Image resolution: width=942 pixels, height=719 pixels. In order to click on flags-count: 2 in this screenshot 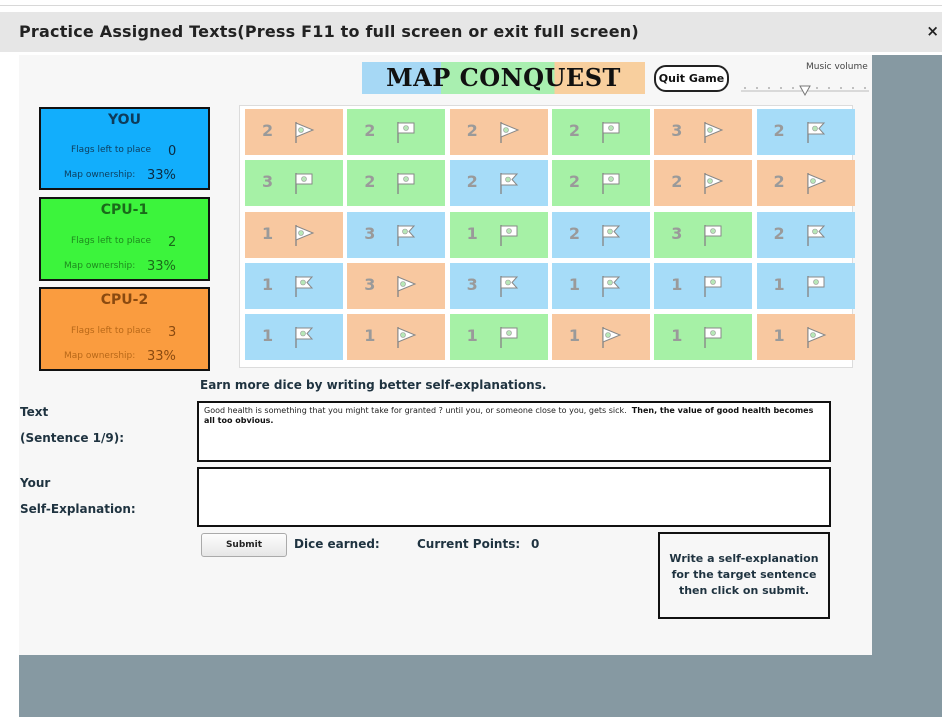, I will do `click(172, 242)`.